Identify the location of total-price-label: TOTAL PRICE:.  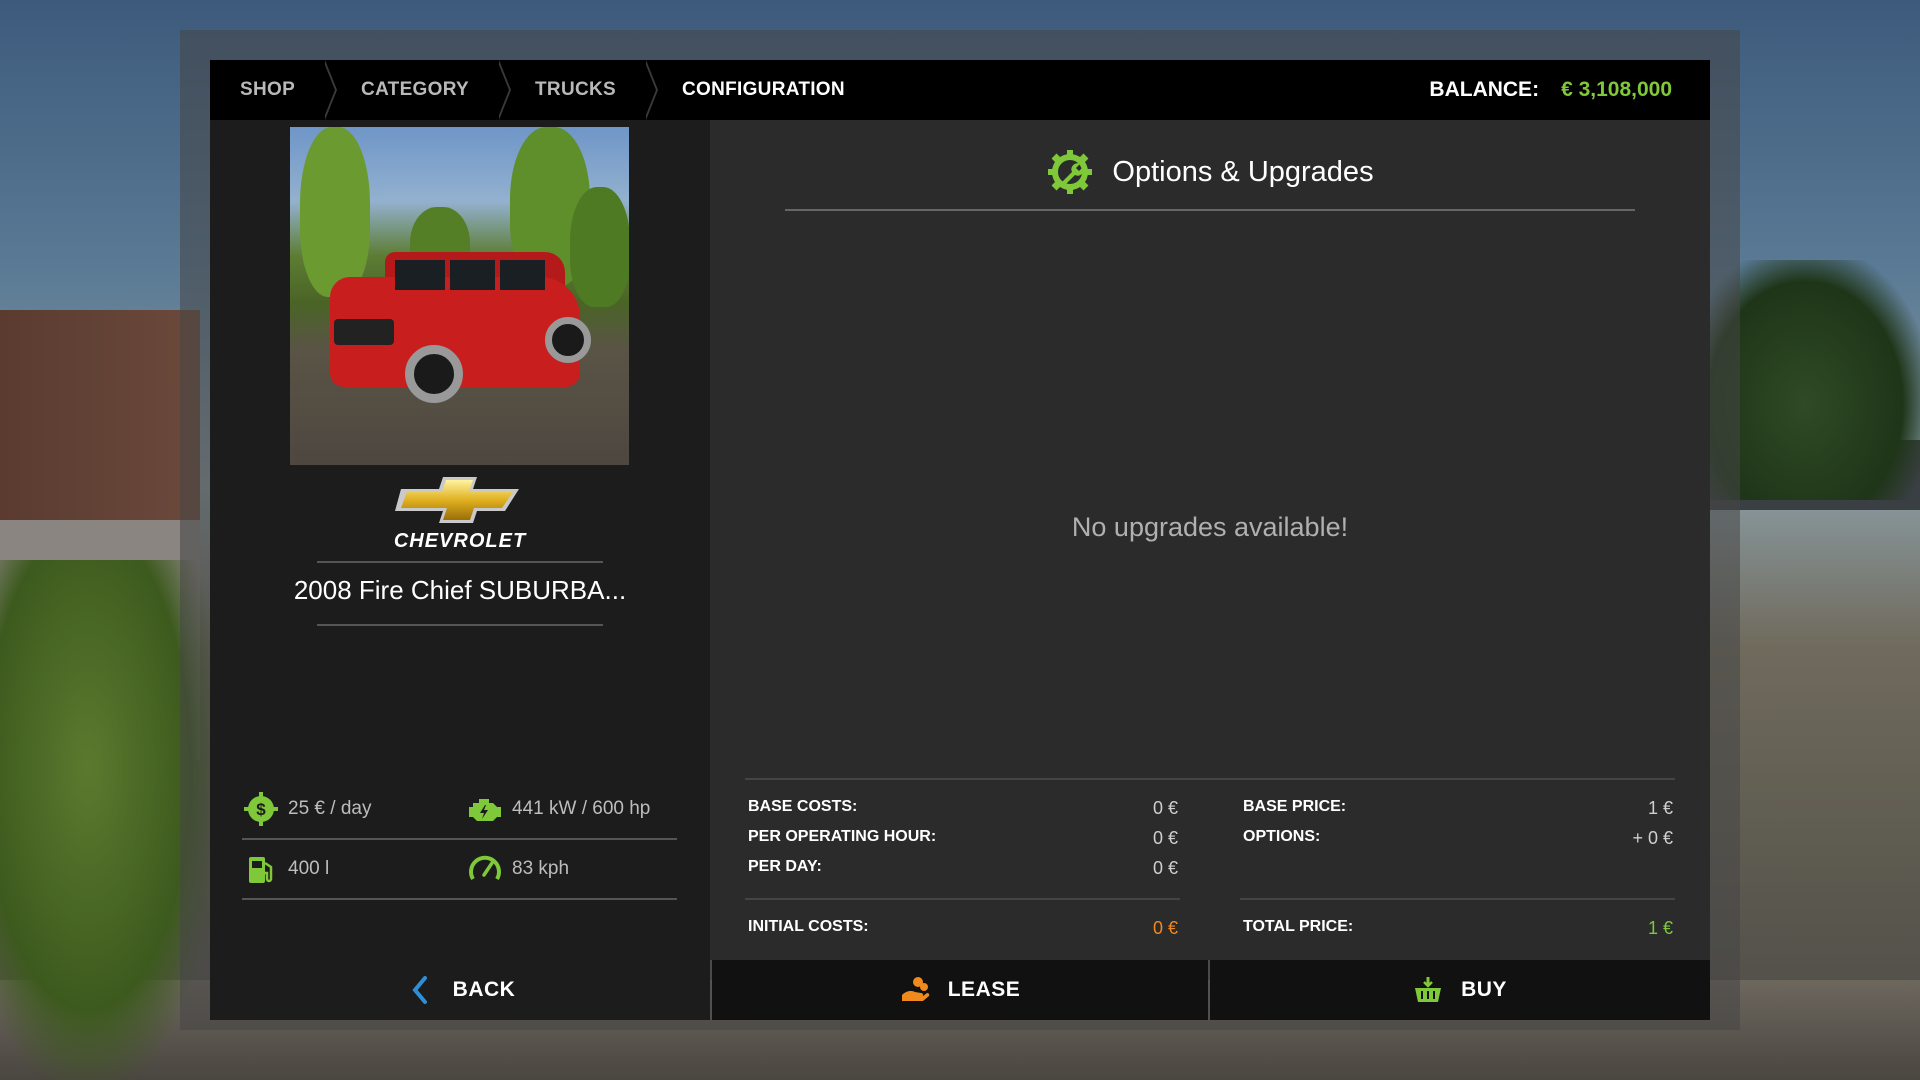
(1298, 926).